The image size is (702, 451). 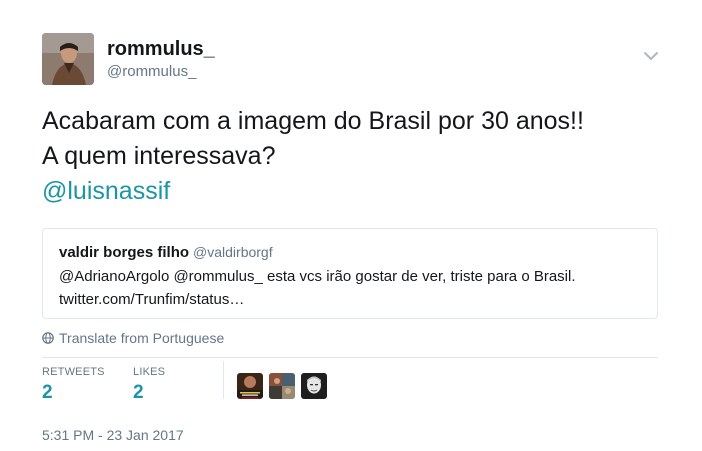 What do you see at coordinates (233, 252) in the screenshot?
I see `quoted-author-handle: @valdirborgf` at bounding box center [233, 252].